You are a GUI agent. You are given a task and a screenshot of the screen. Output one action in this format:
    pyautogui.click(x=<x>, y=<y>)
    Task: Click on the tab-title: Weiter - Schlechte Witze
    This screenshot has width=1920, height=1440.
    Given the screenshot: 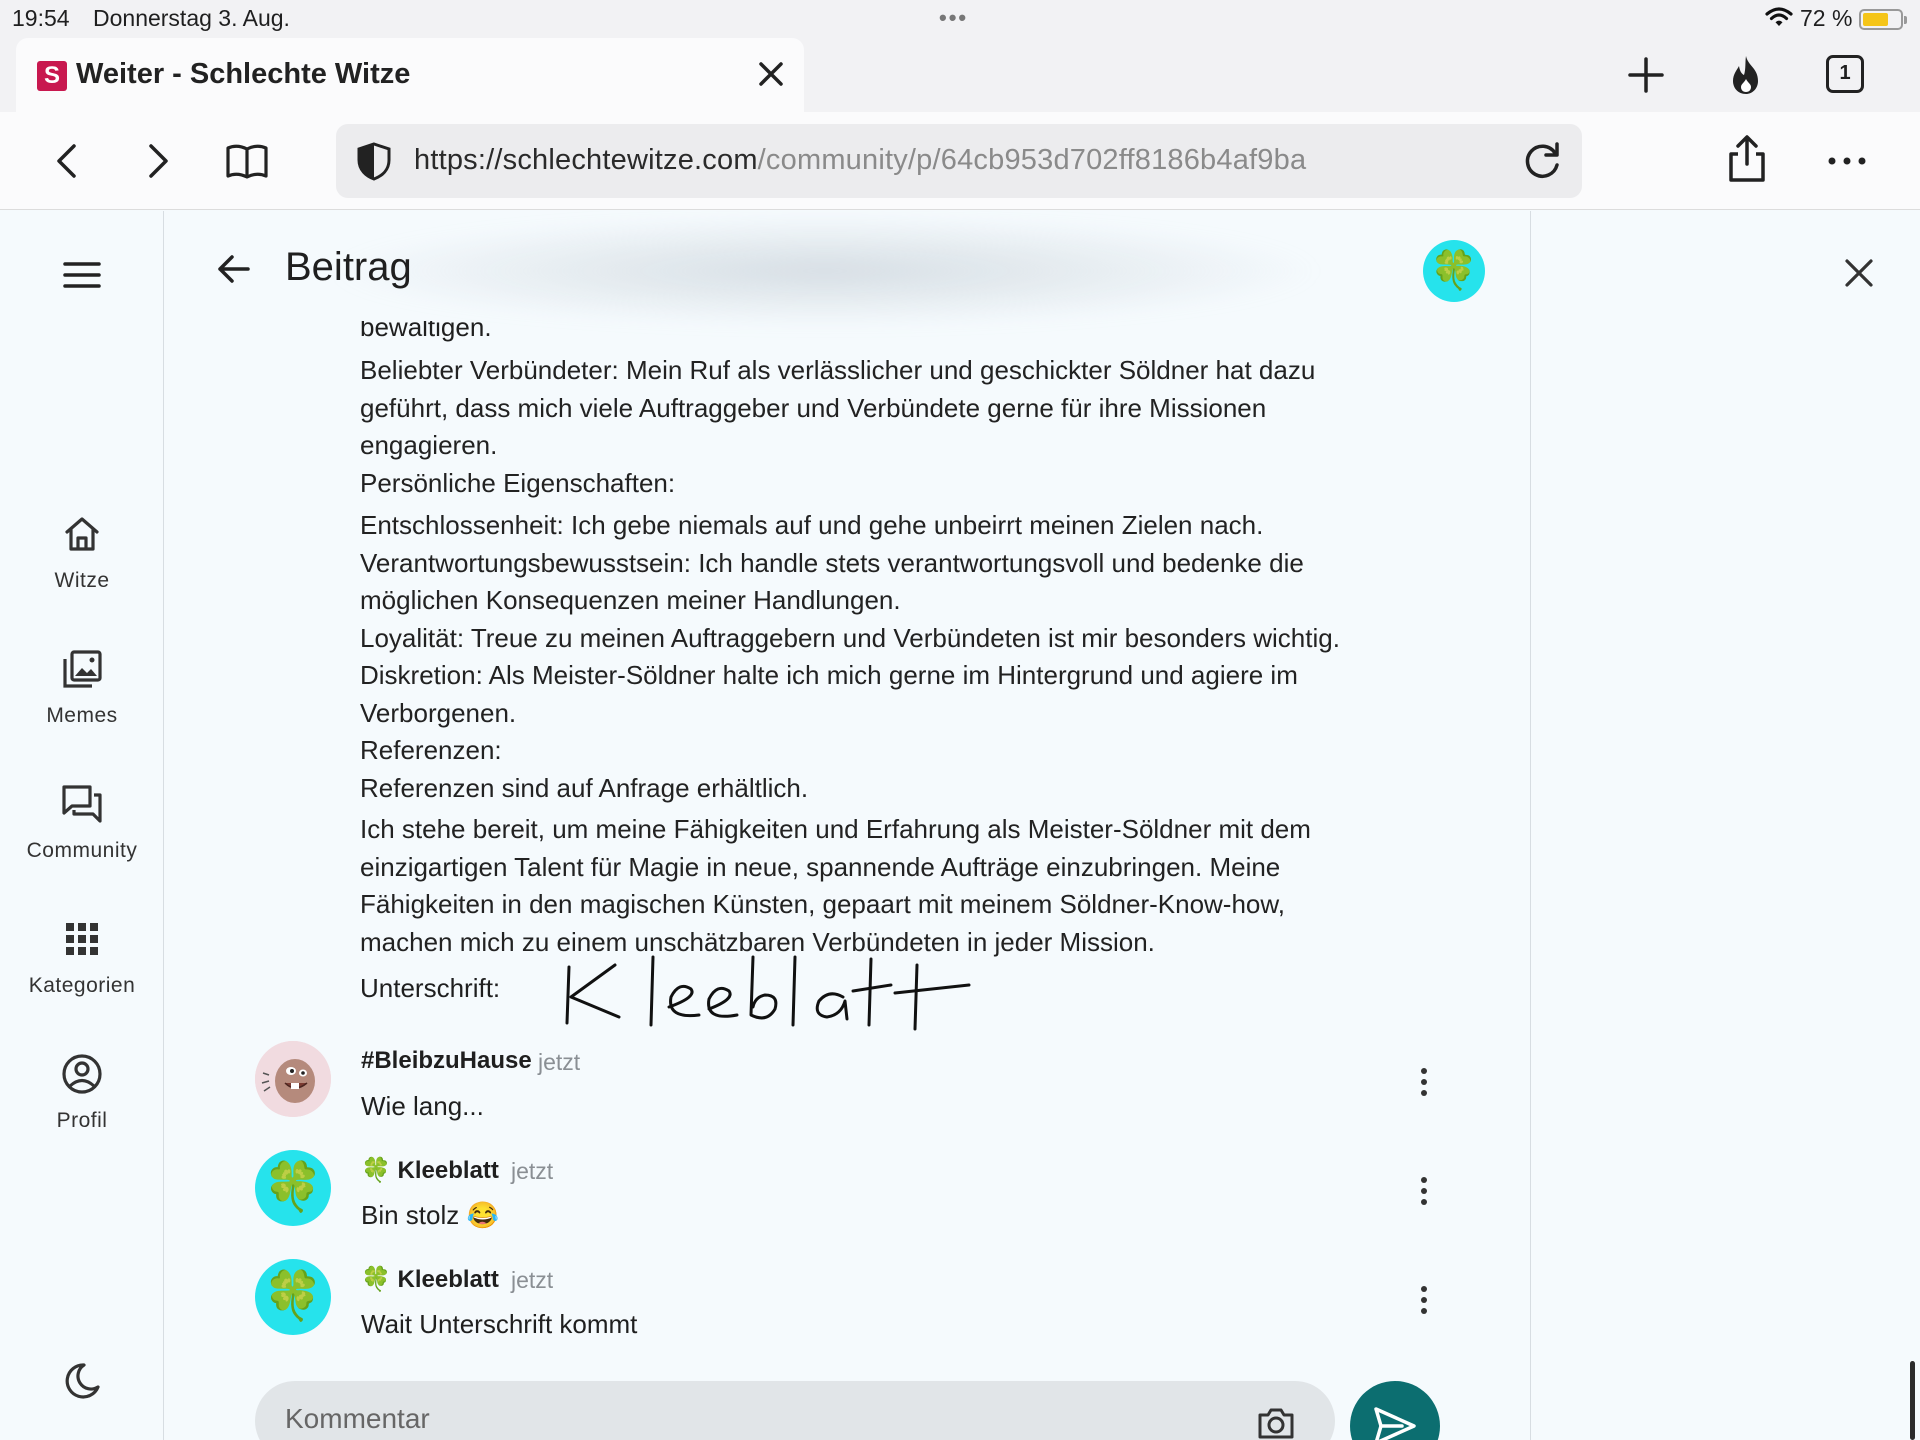 What is the action you would take?
    pyautogui.click(x=243, y=74)
    